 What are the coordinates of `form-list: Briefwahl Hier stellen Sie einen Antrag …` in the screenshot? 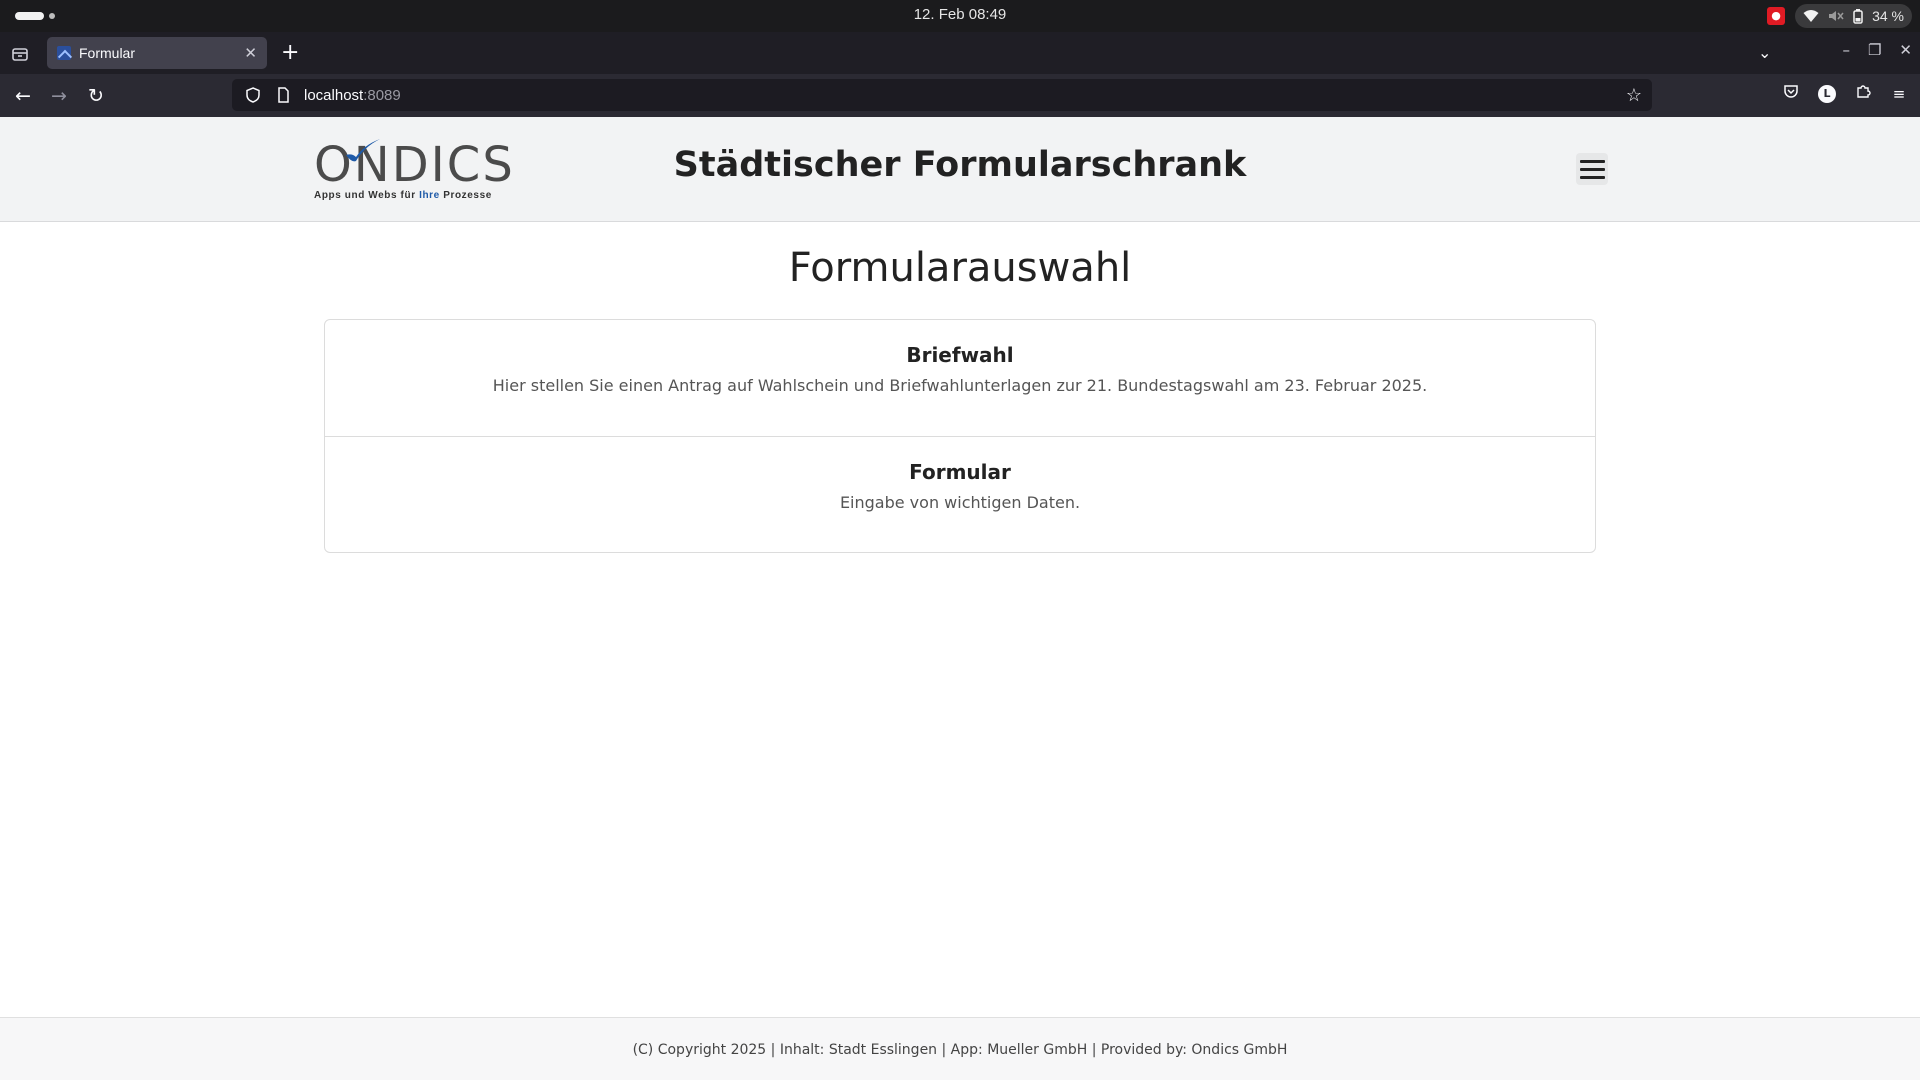 It's located at (960, 436).